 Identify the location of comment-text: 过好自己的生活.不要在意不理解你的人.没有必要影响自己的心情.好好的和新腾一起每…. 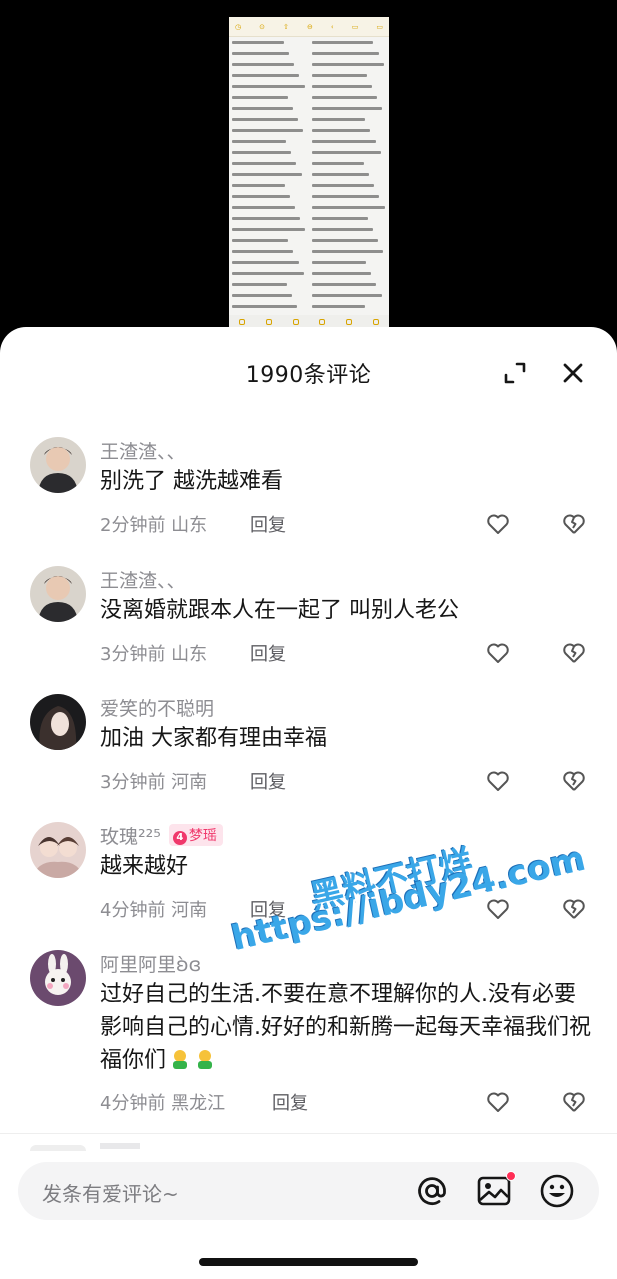
(347, 1027).